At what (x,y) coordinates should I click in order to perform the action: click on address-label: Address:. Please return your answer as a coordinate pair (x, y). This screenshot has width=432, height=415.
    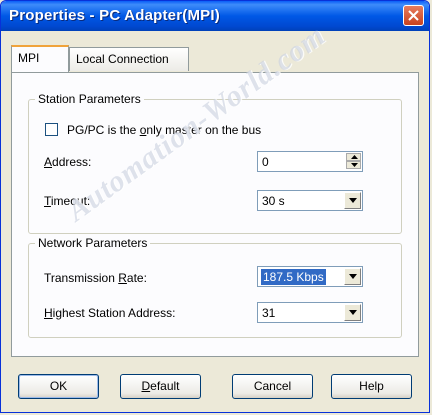
    Looking at the image, I should click on (68, 162).